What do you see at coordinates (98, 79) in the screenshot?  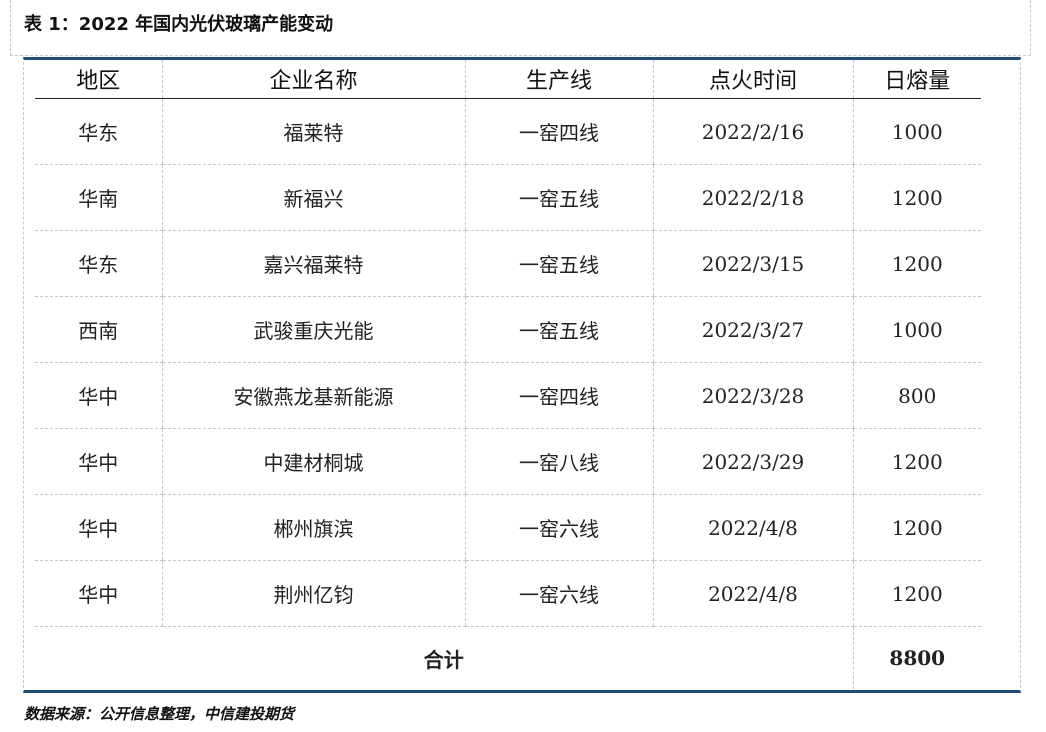 I see `header-region: 地区` at bounding box center [98, 79].